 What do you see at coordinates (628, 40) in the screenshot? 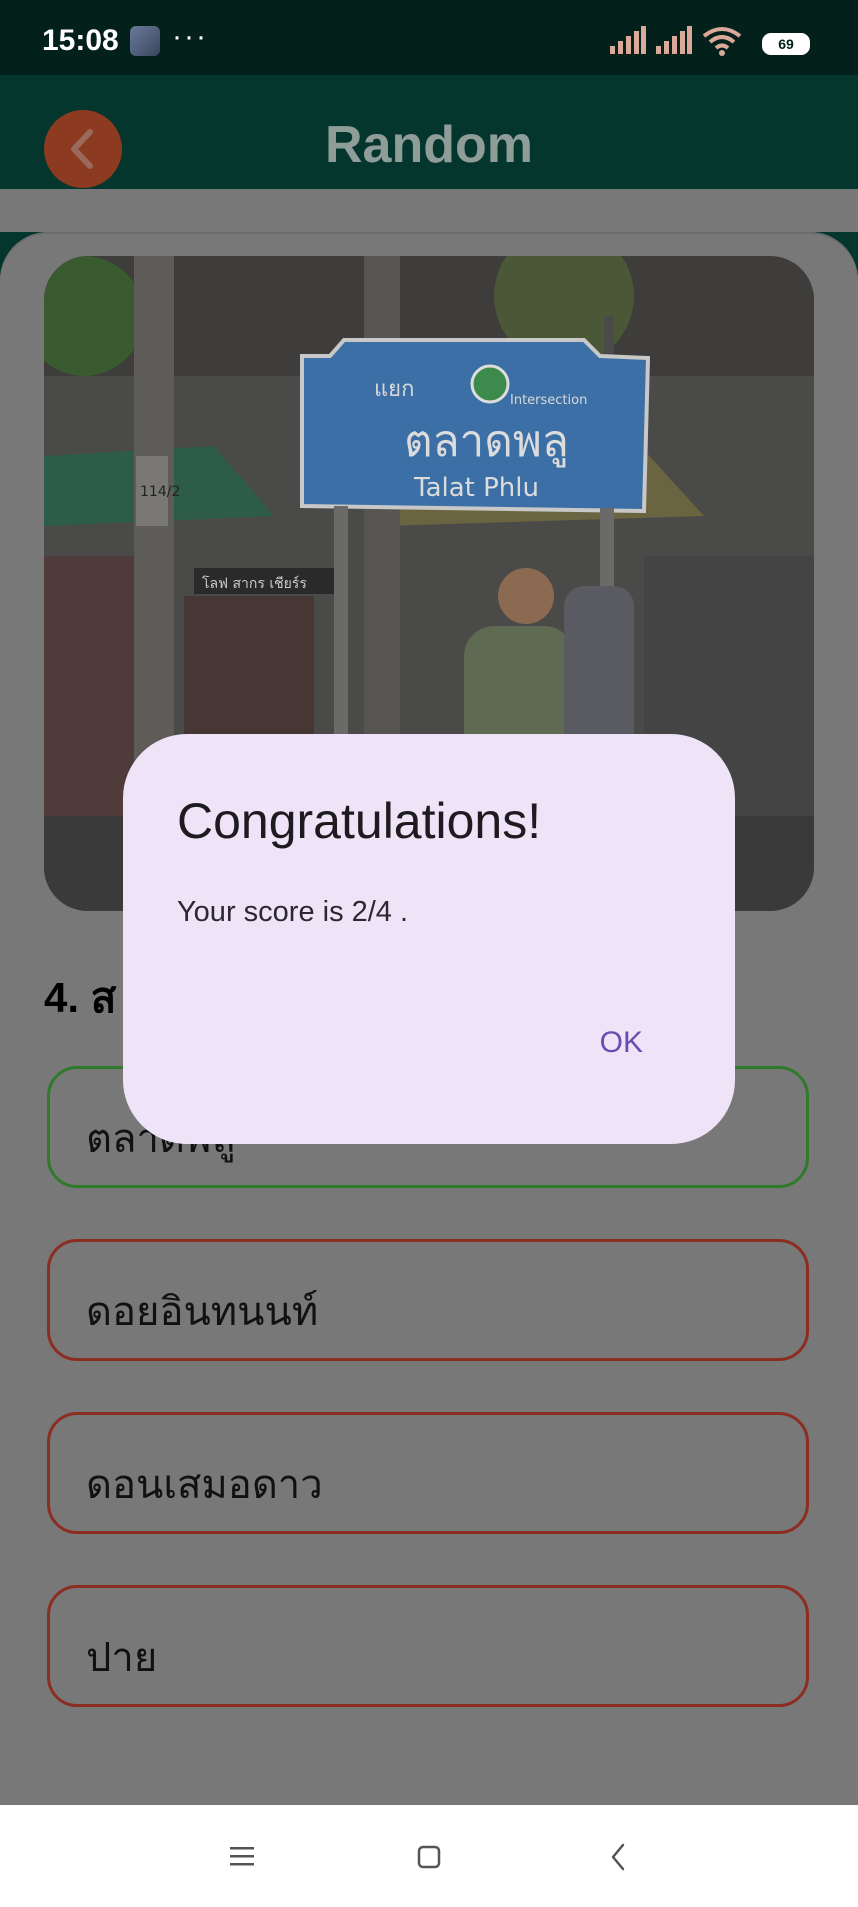
I see `signal-icon` at bounding box center [628, 40].